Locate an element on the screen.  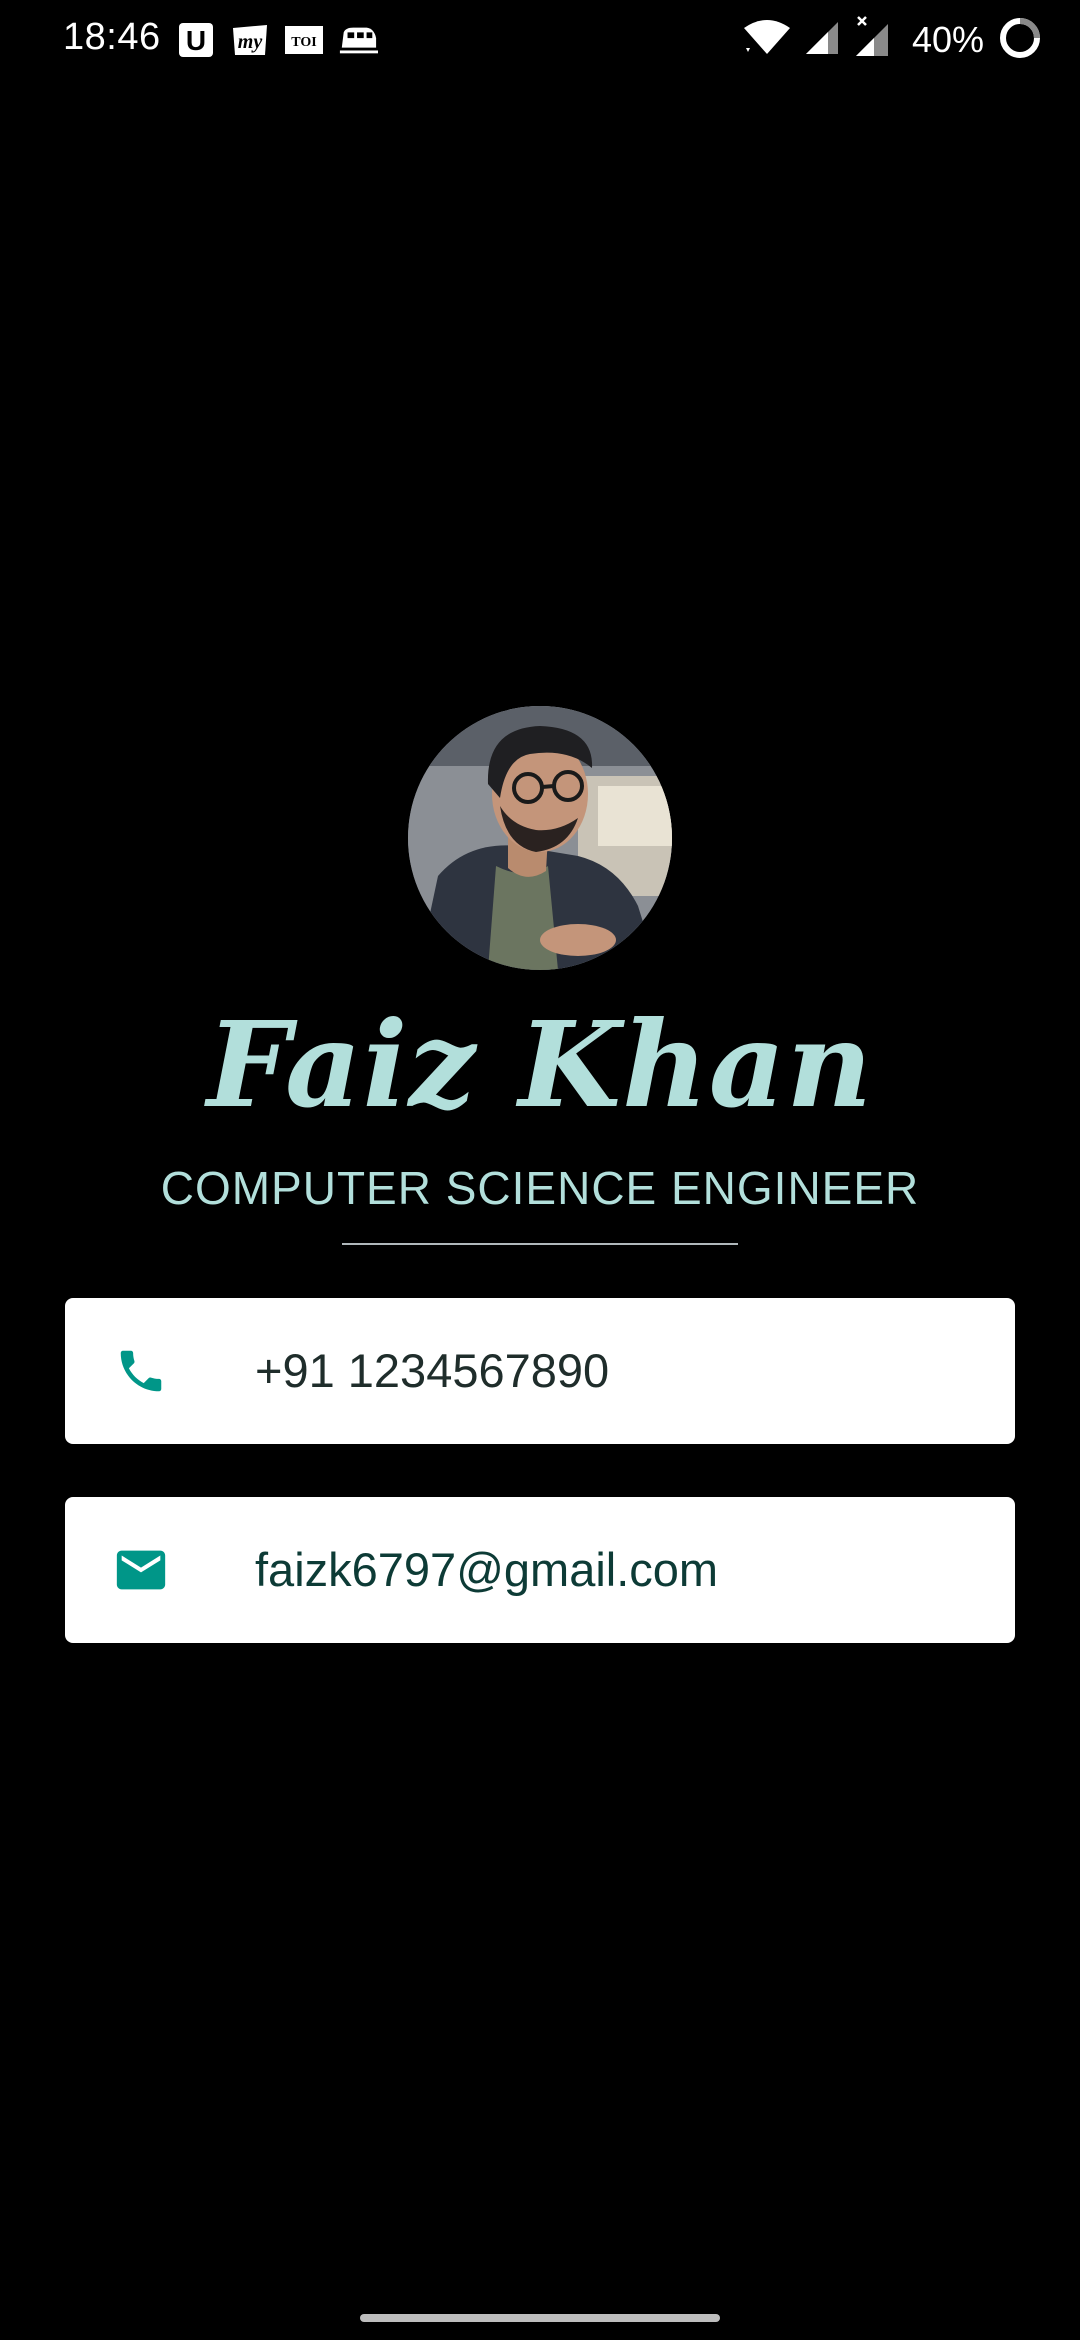
toi-icon: TOI is located at coordinates (304, 40).